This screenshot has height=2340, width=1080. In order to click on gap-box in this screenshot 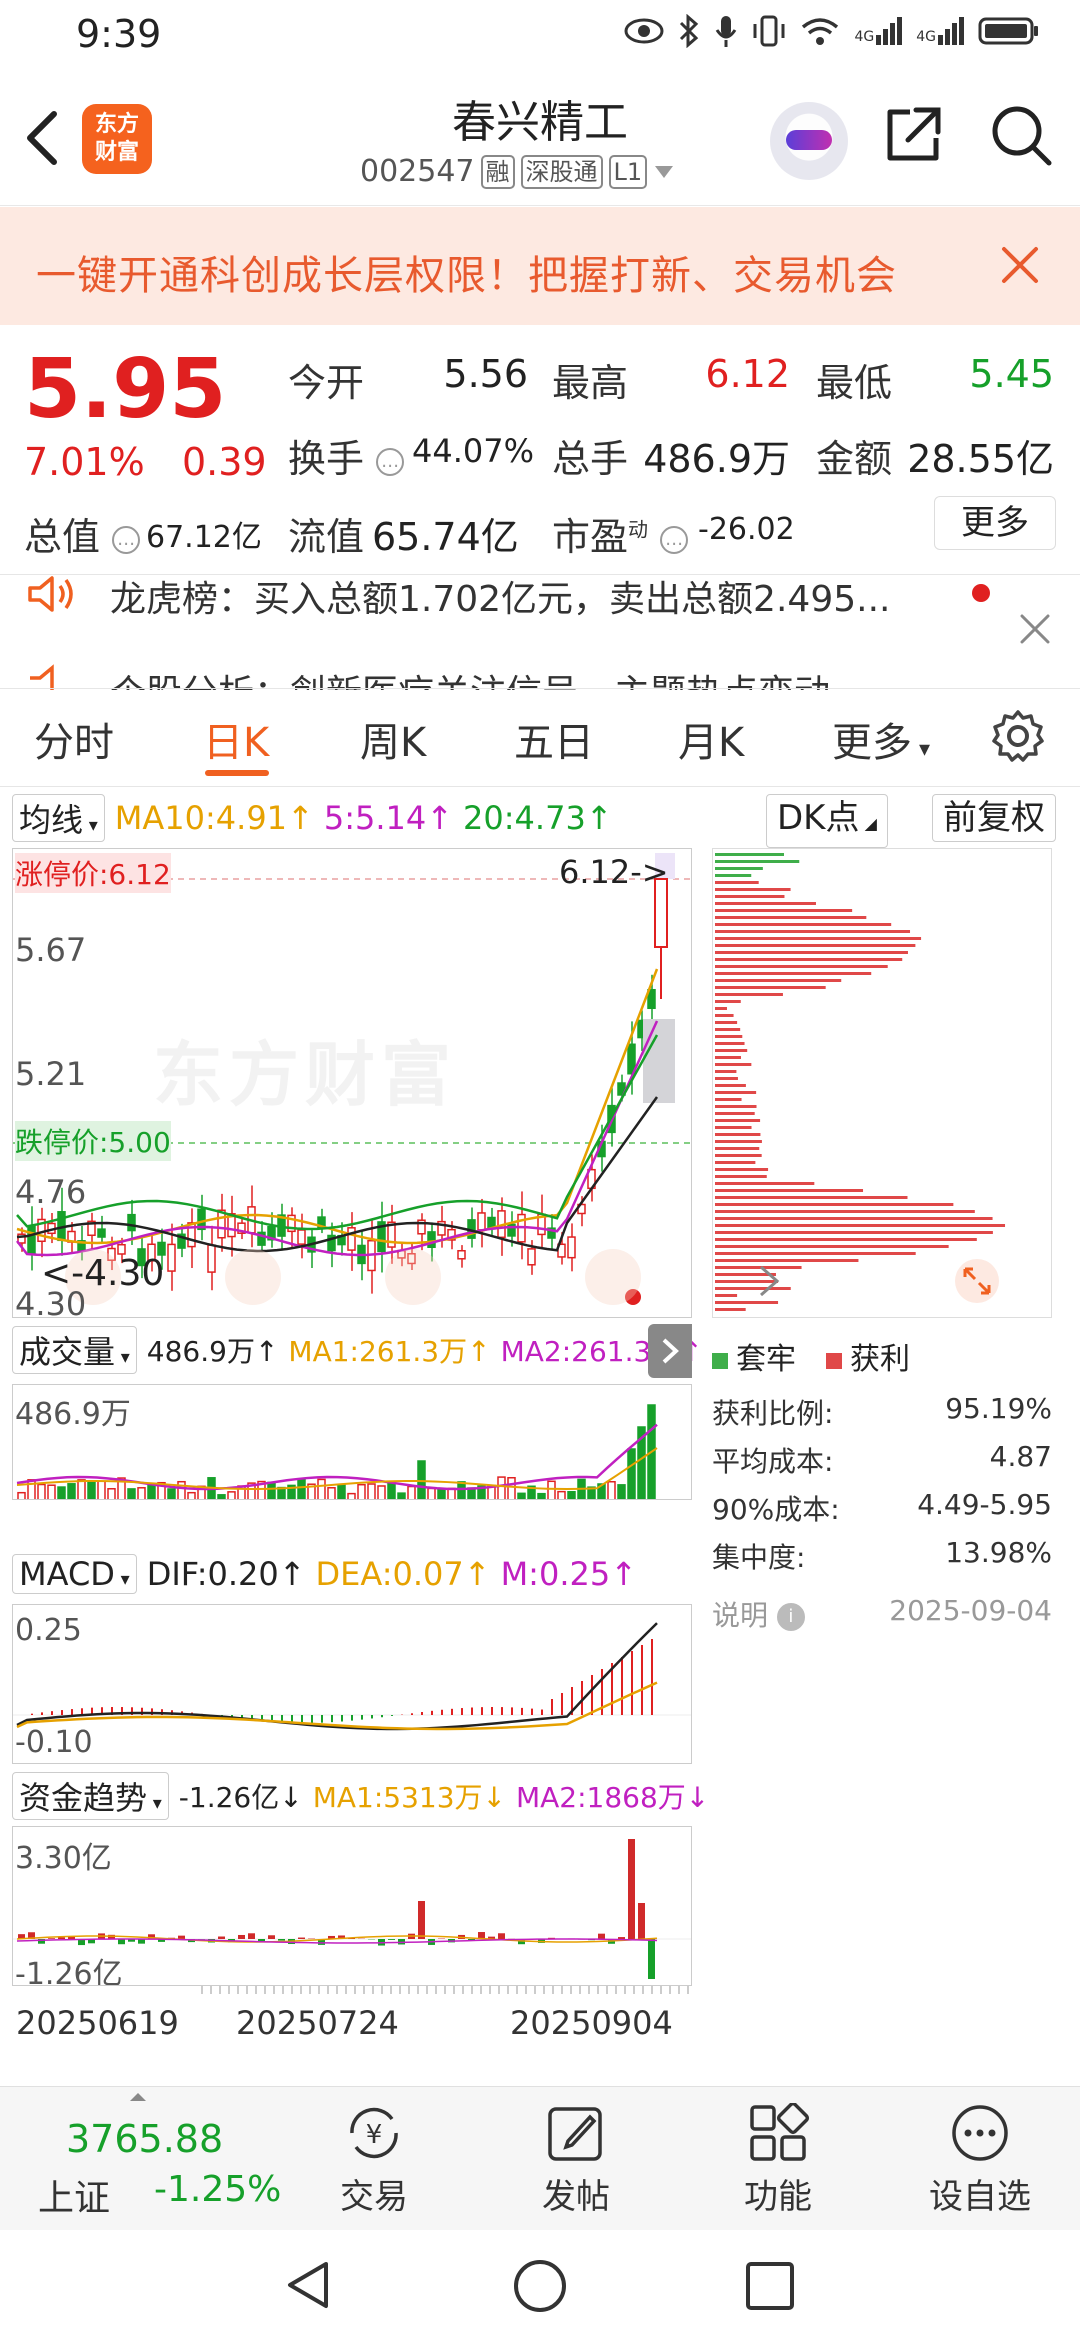, I will do `click(659, 1061)`.